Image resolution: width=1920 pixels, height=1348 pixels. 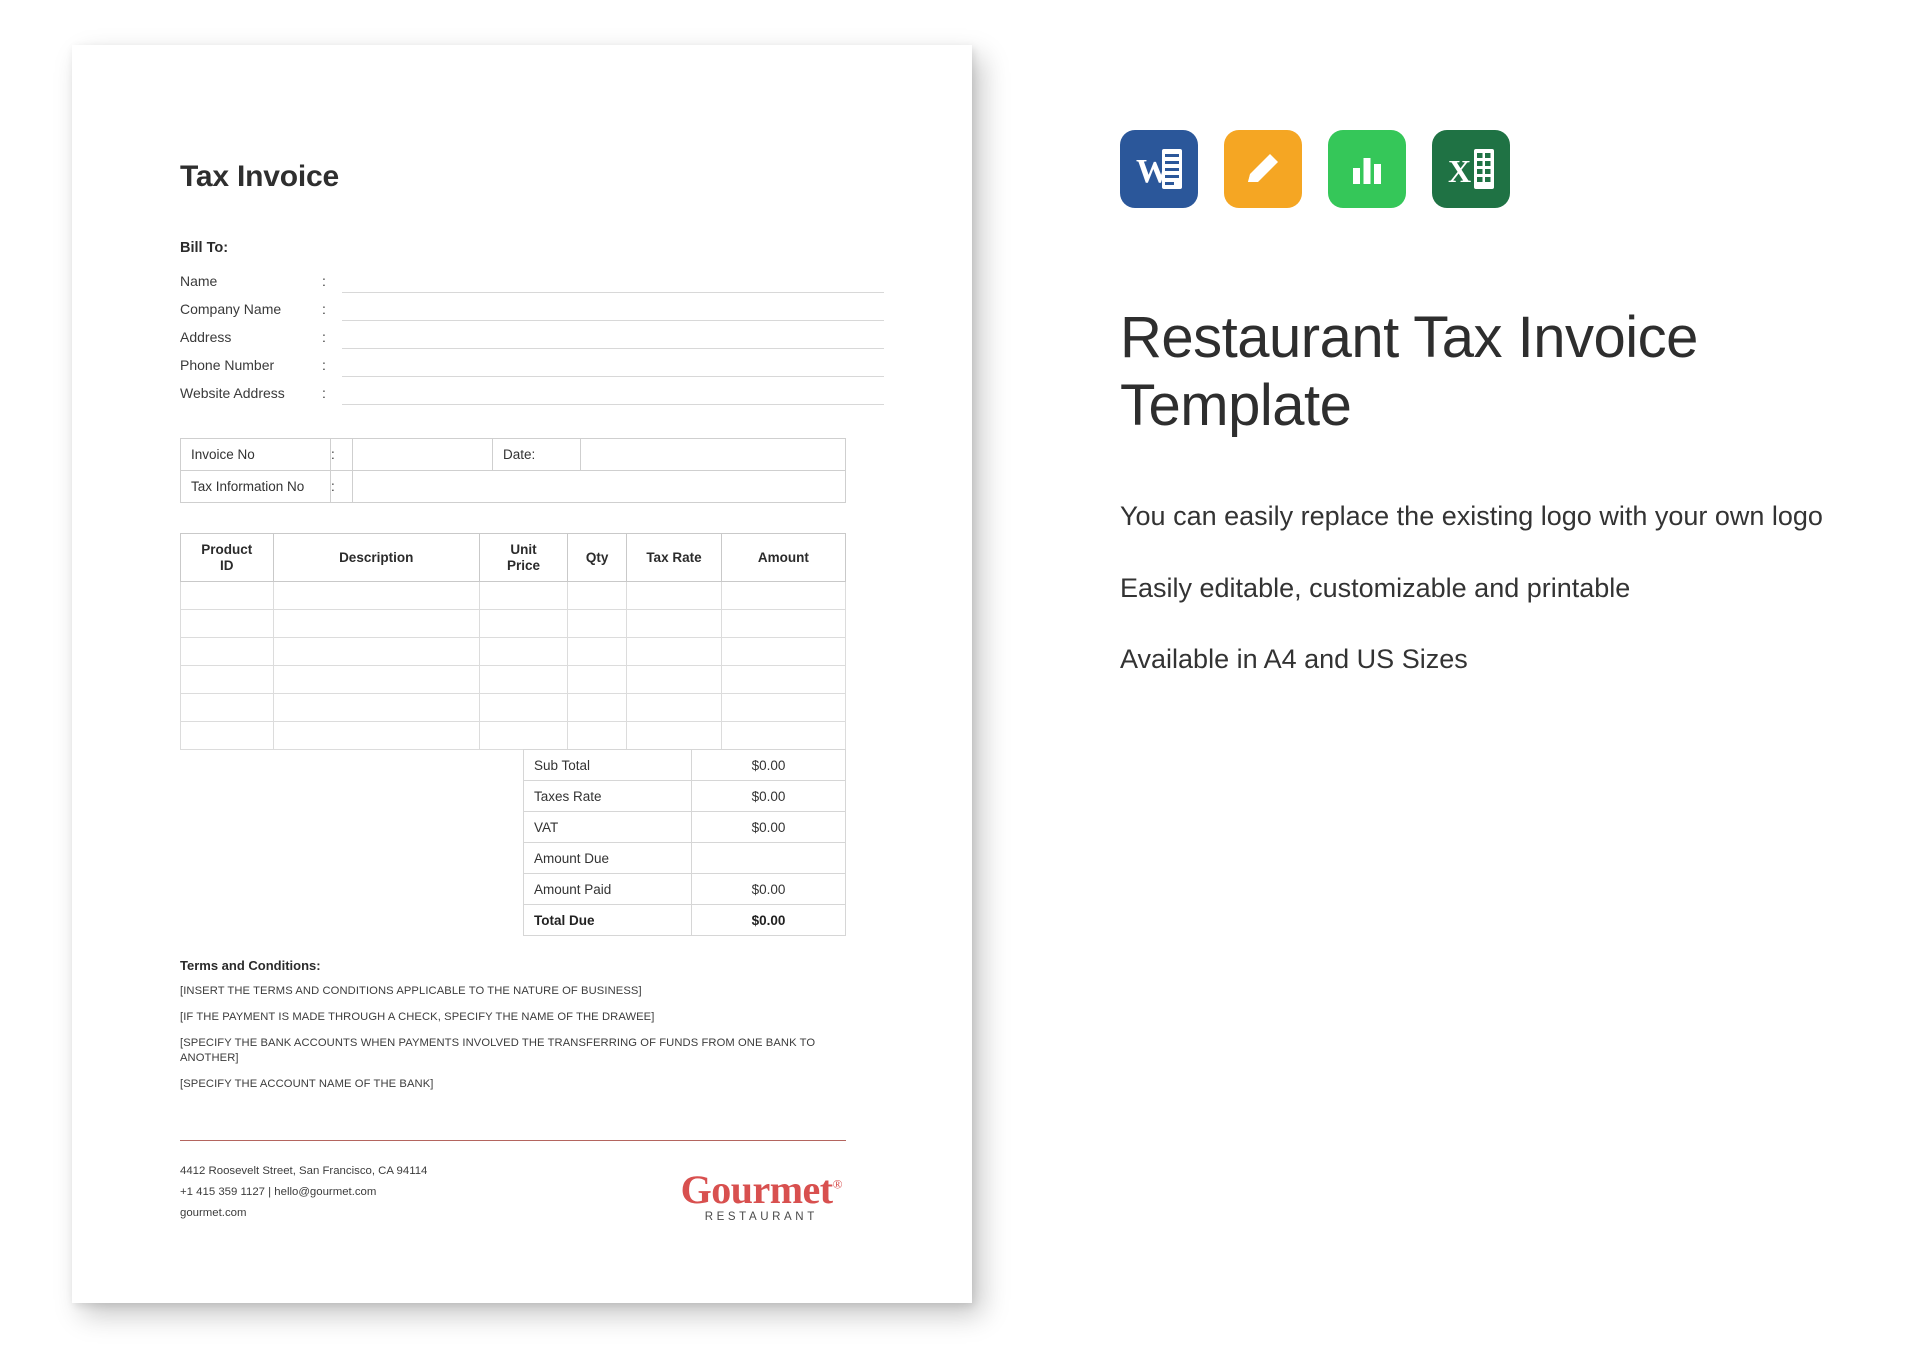 I want to click on tax-information-no-input, so click(x=599, y=486).